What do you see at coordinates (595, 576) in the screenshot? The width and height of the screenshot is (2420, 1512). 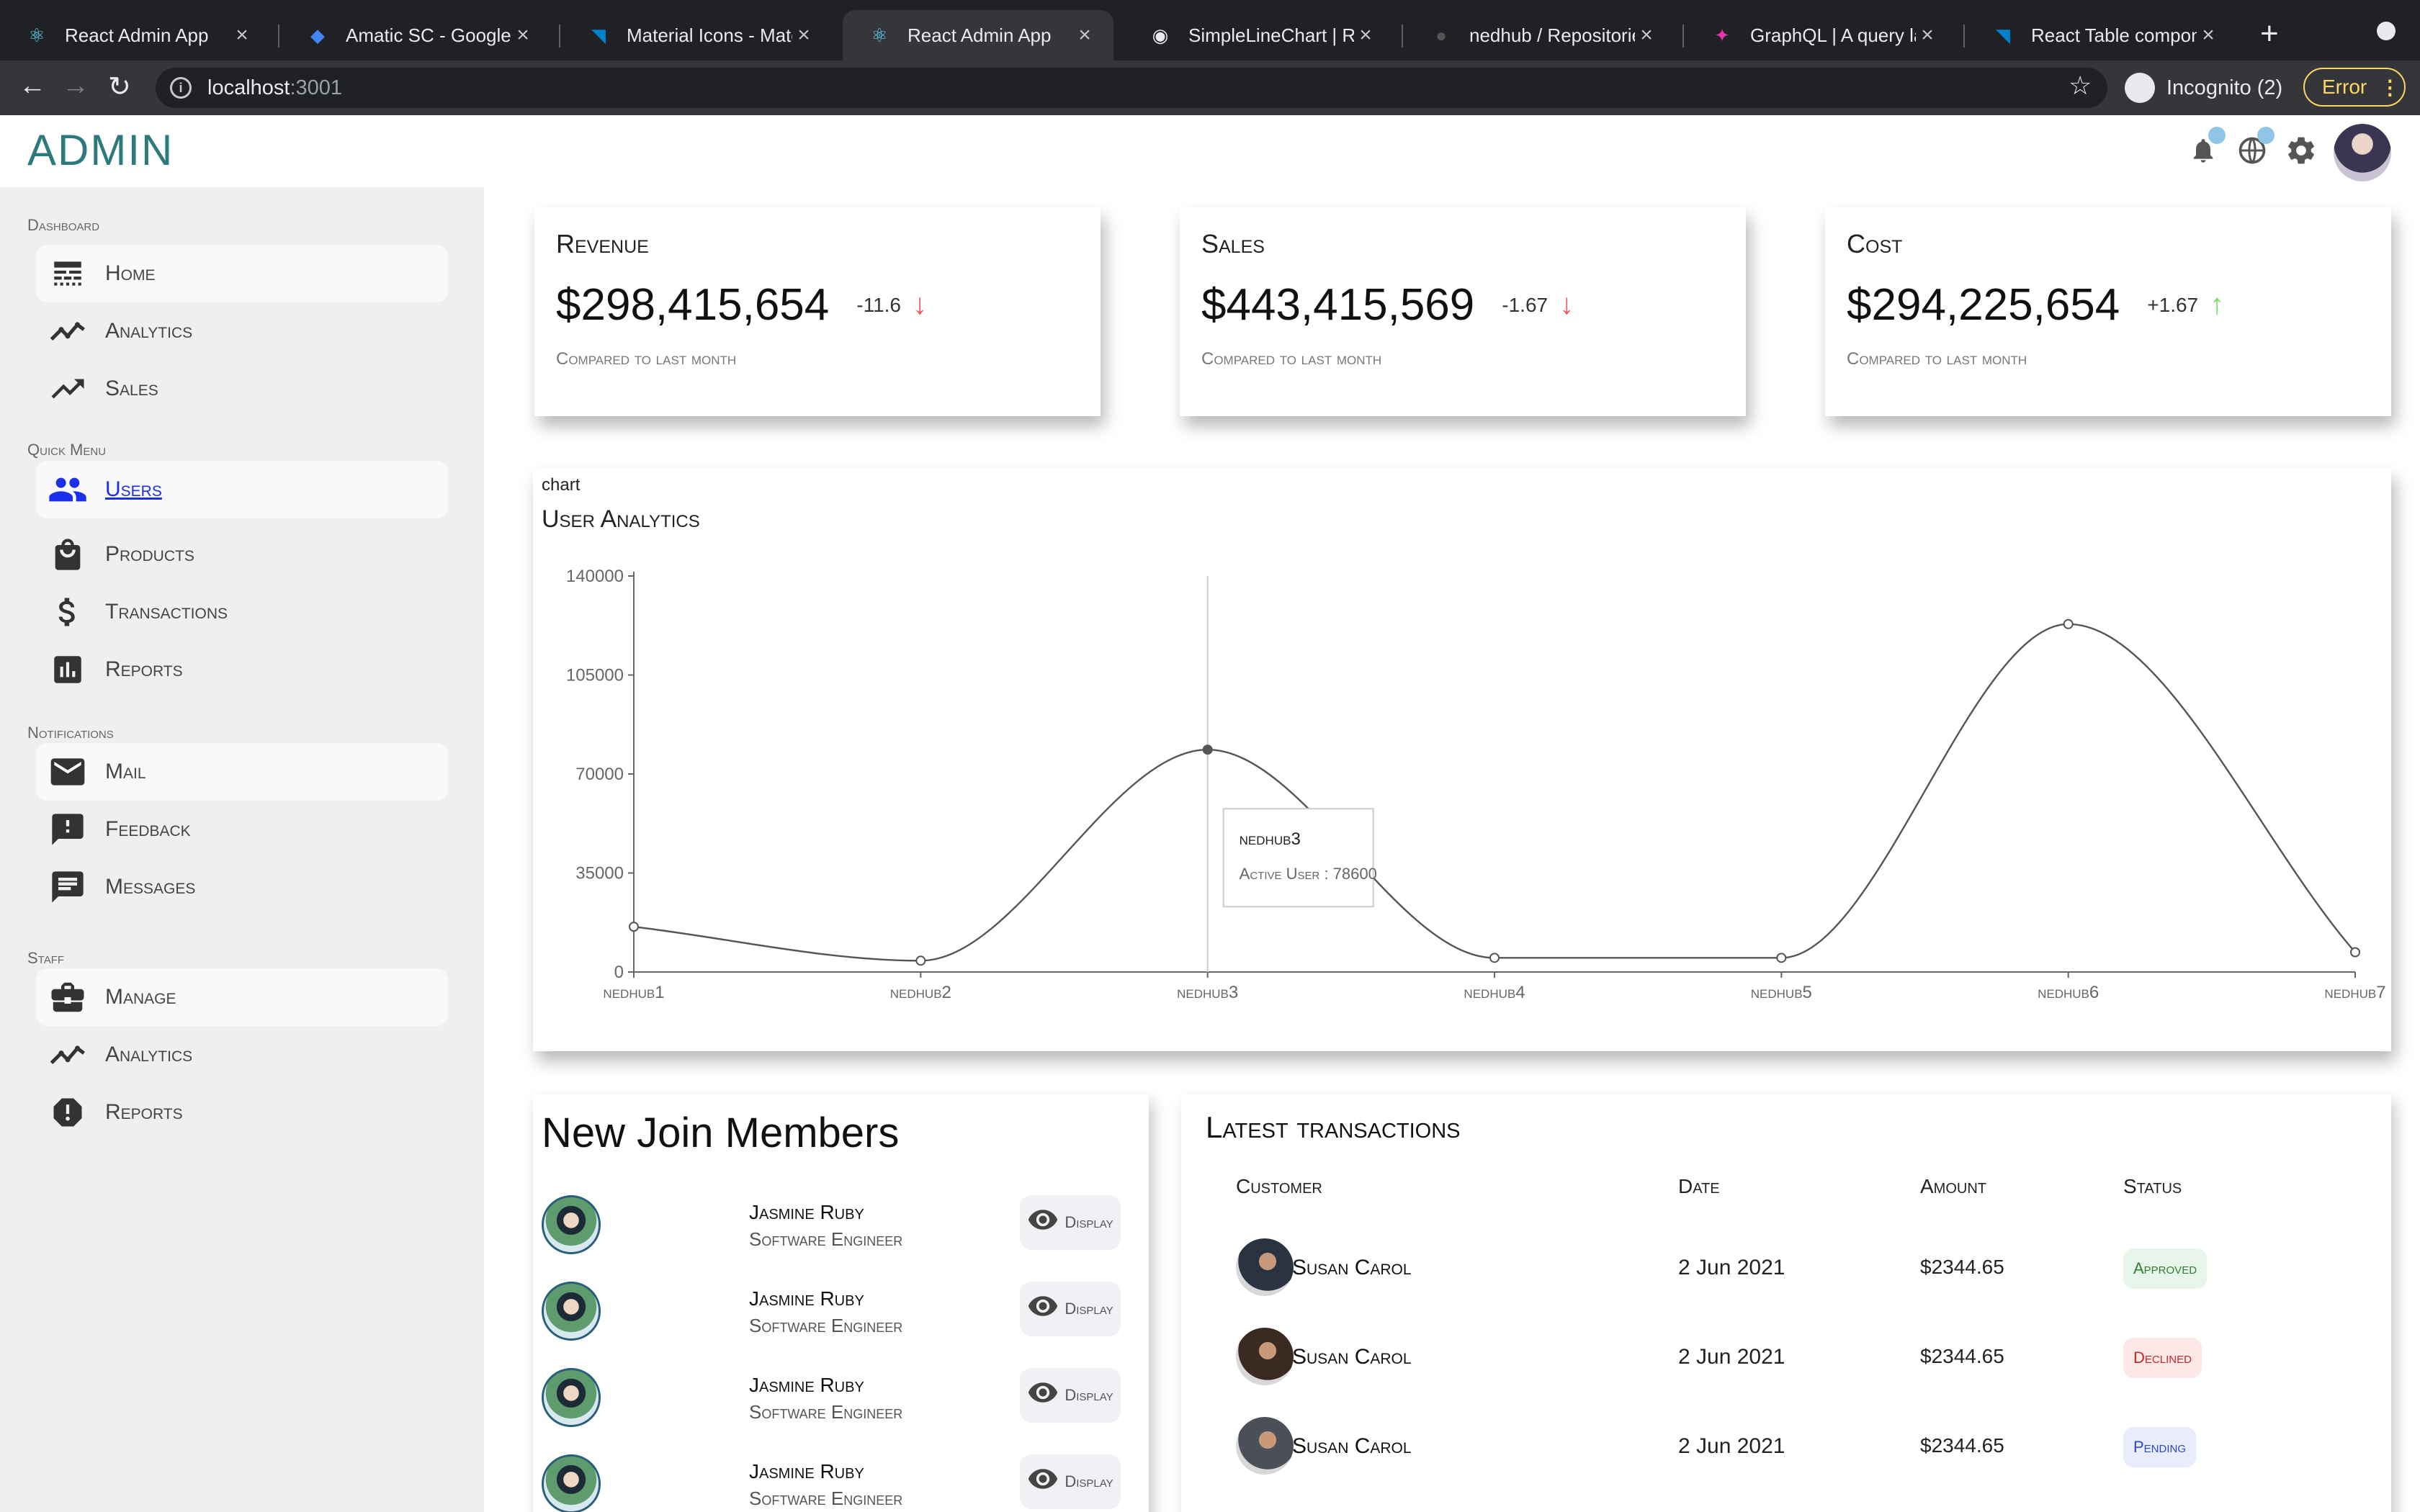 I see `y-tick-label: 140000` at bounding box center [595, 576].